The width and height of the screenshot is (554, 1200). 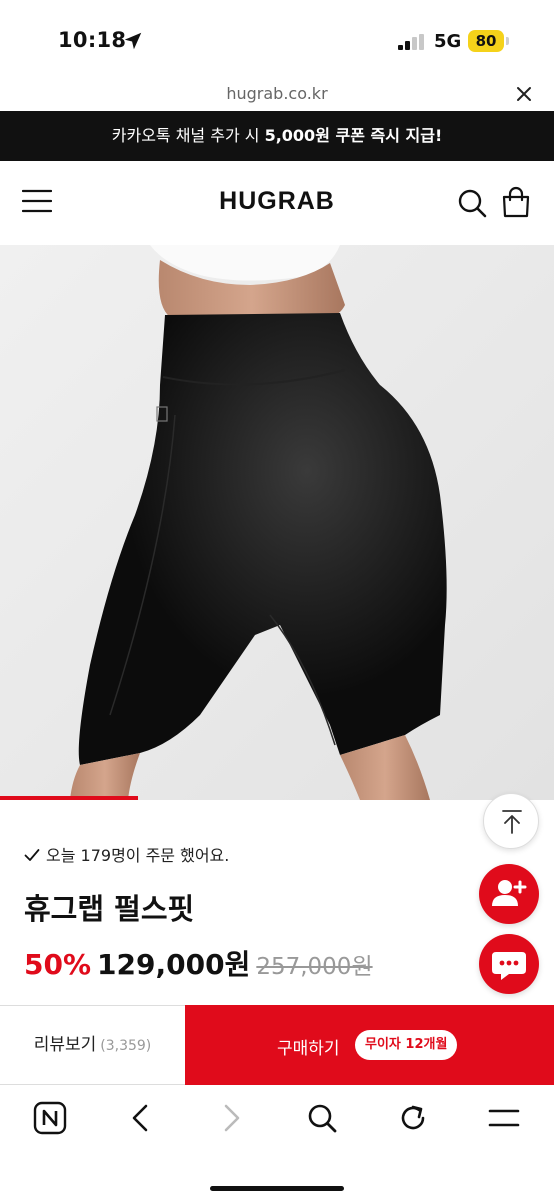 What do you see at coordinates (188, 135) in the screenshot?
I see `promo-text: 카카오톡 채널 추가 시` at bounding box center [188, 135].